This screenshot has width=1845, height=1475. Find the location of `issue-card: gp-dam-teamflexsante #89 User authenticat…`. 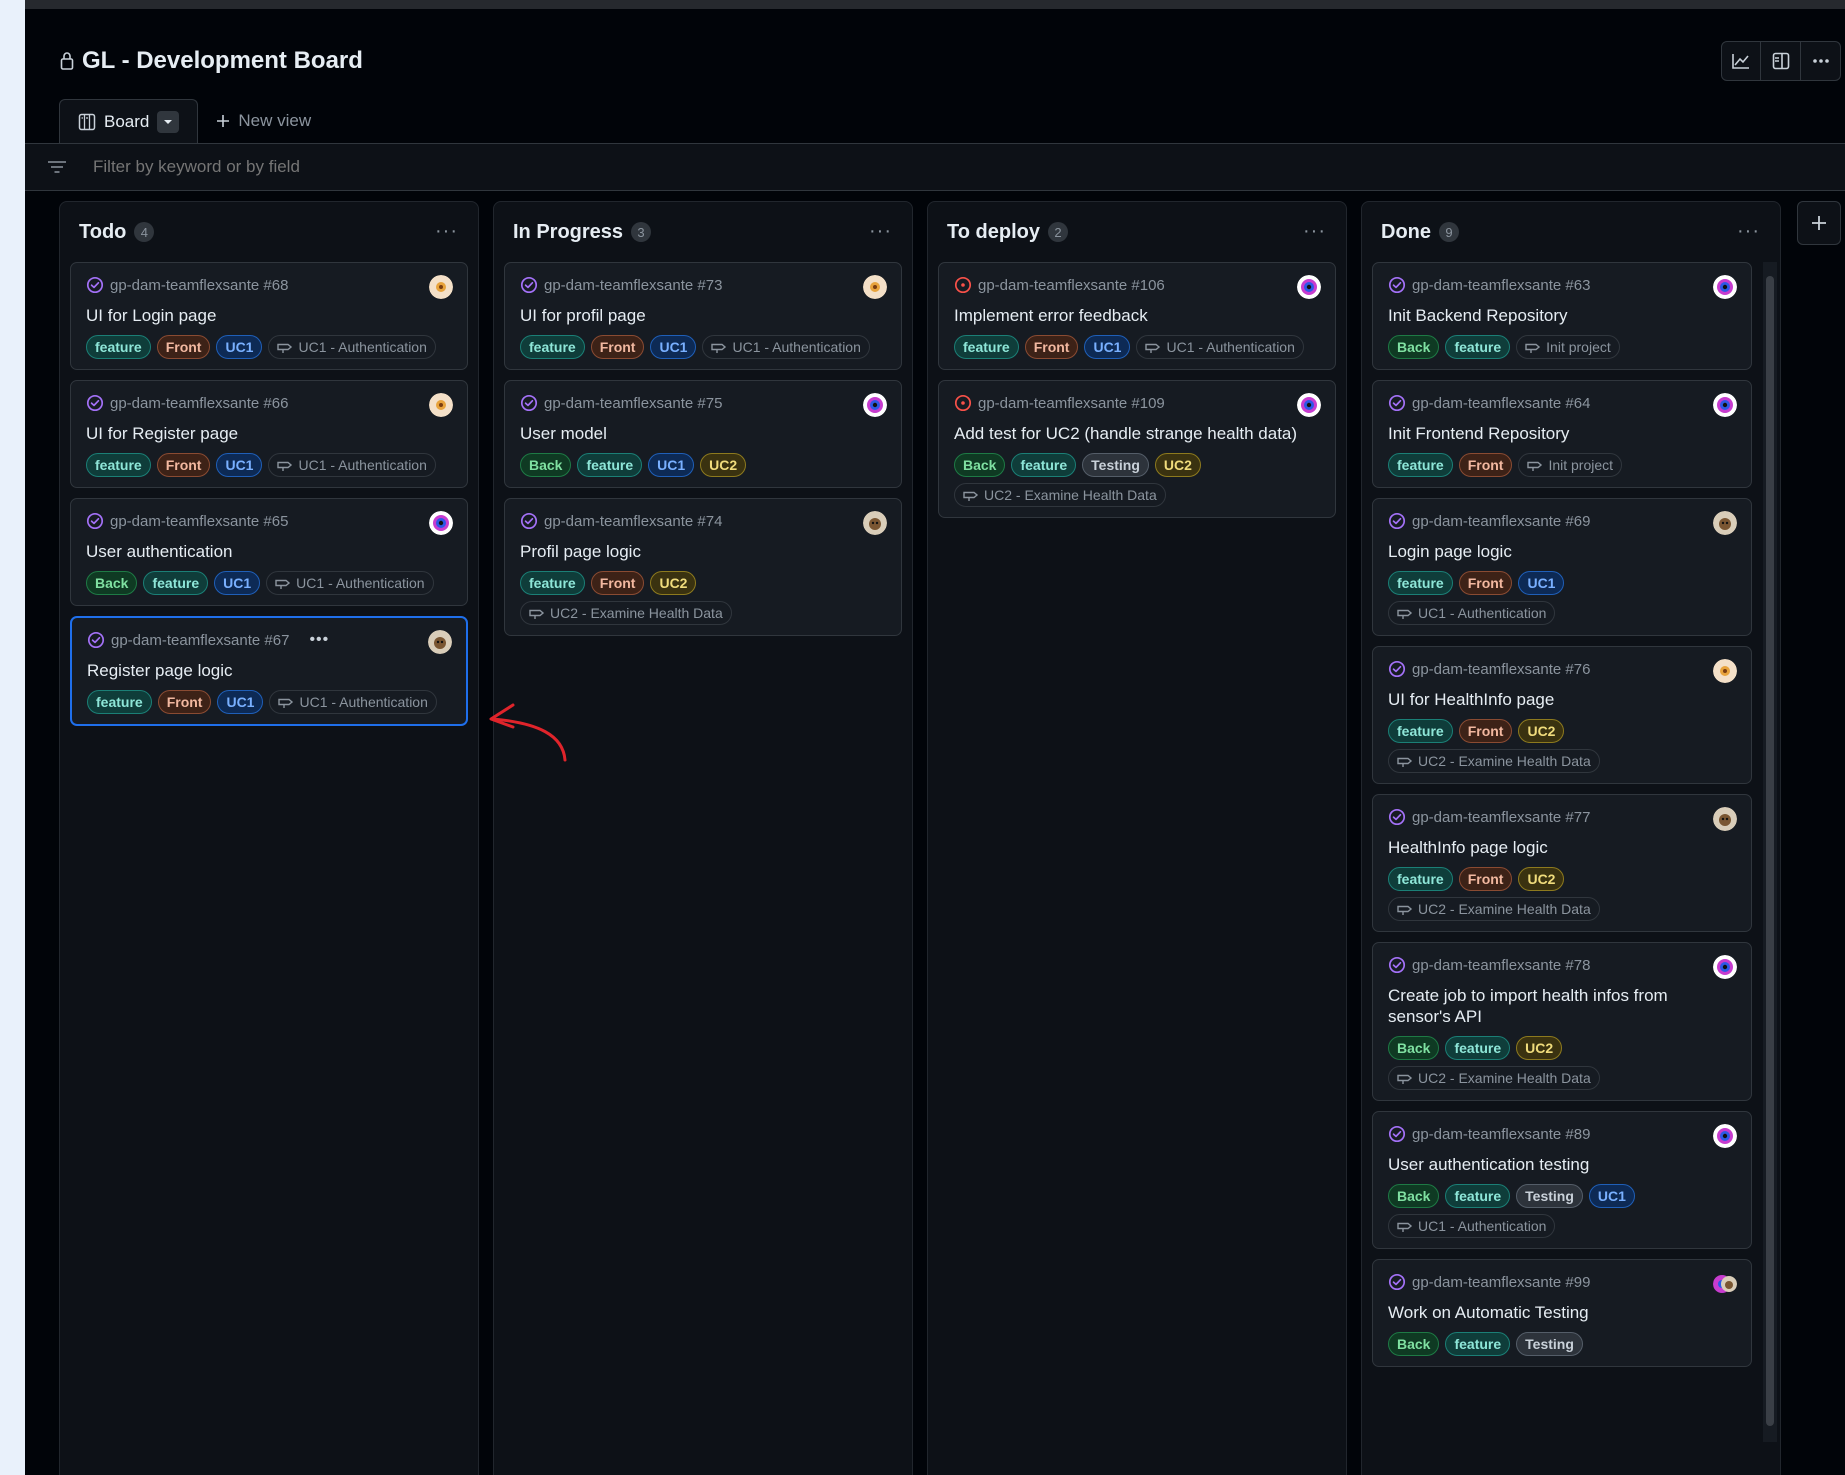

issue-card: gp-dam-teamflexsante #89 User authenticat… is located at coordinates (1562, 1180).